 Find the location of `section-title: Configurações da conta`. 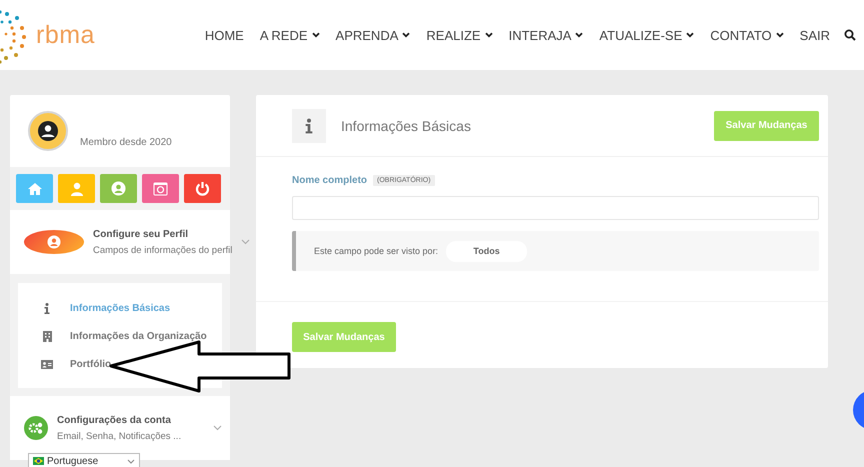

section-title: Configurações da conta is located at coordinates (114, 420).